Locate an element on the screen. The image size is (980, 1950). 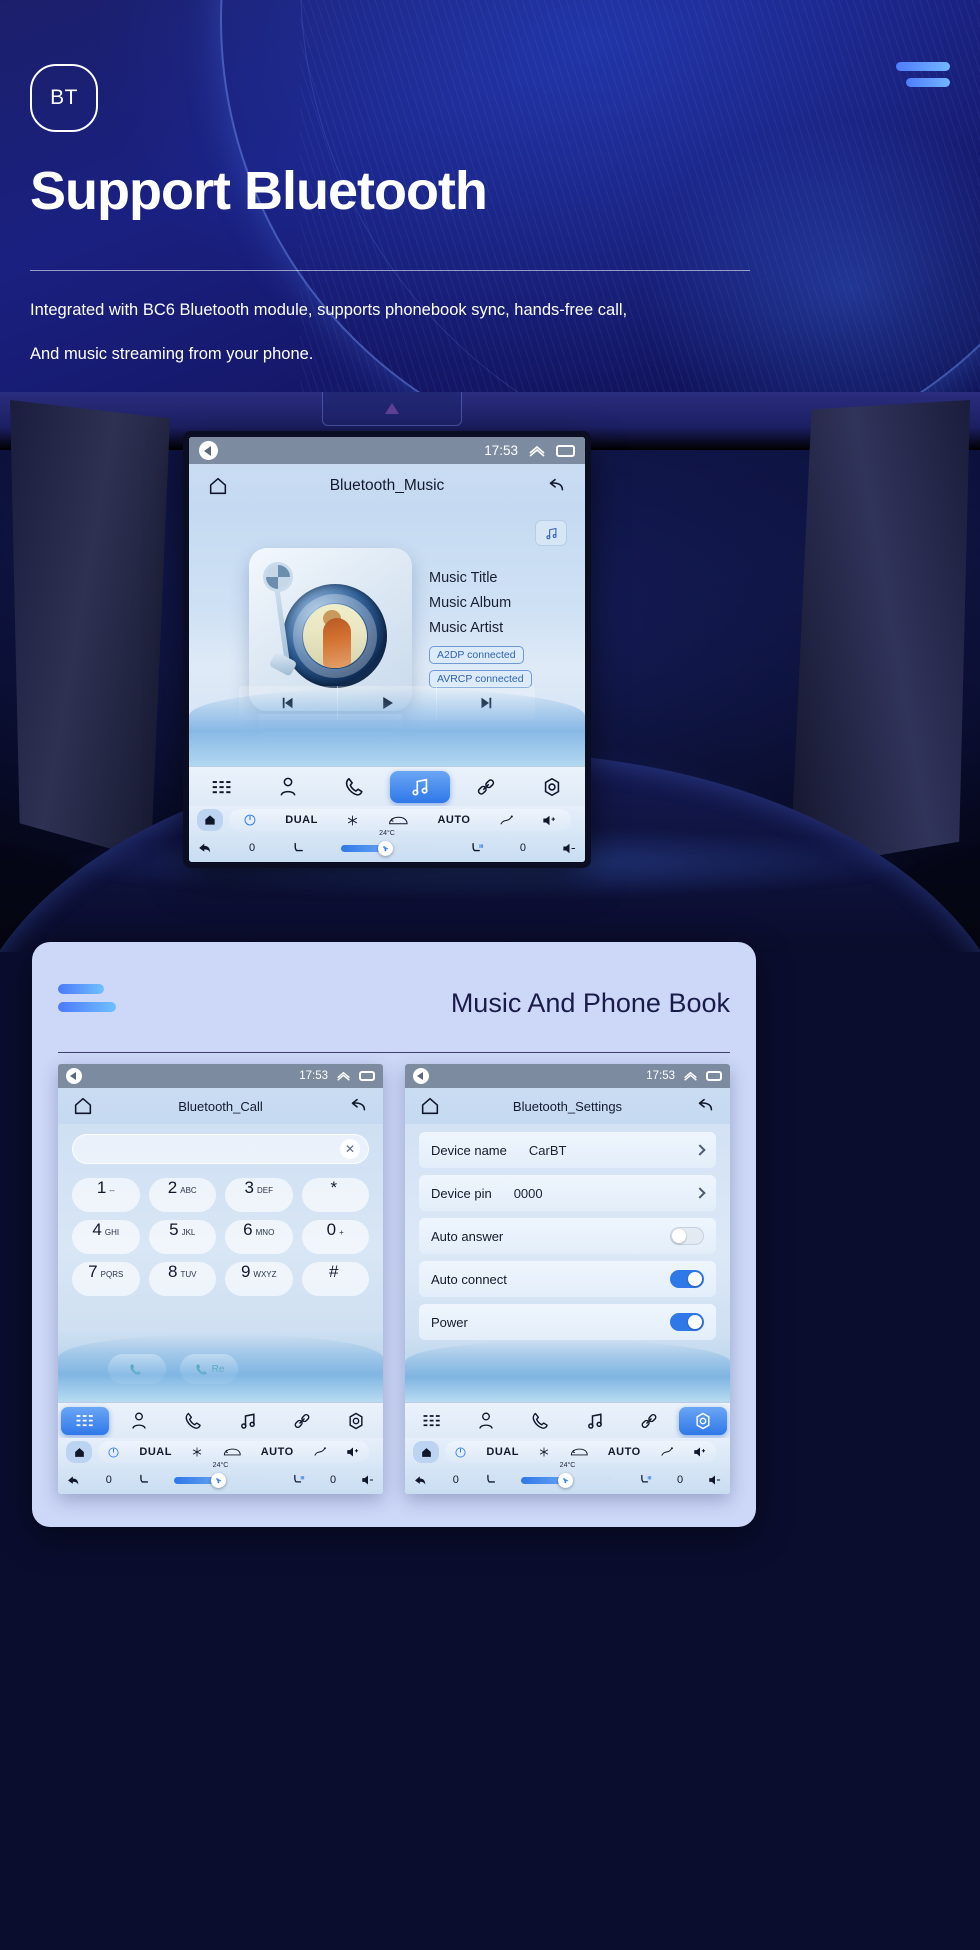
key-6: 6 MNO is located at coordinates (259, 1237).